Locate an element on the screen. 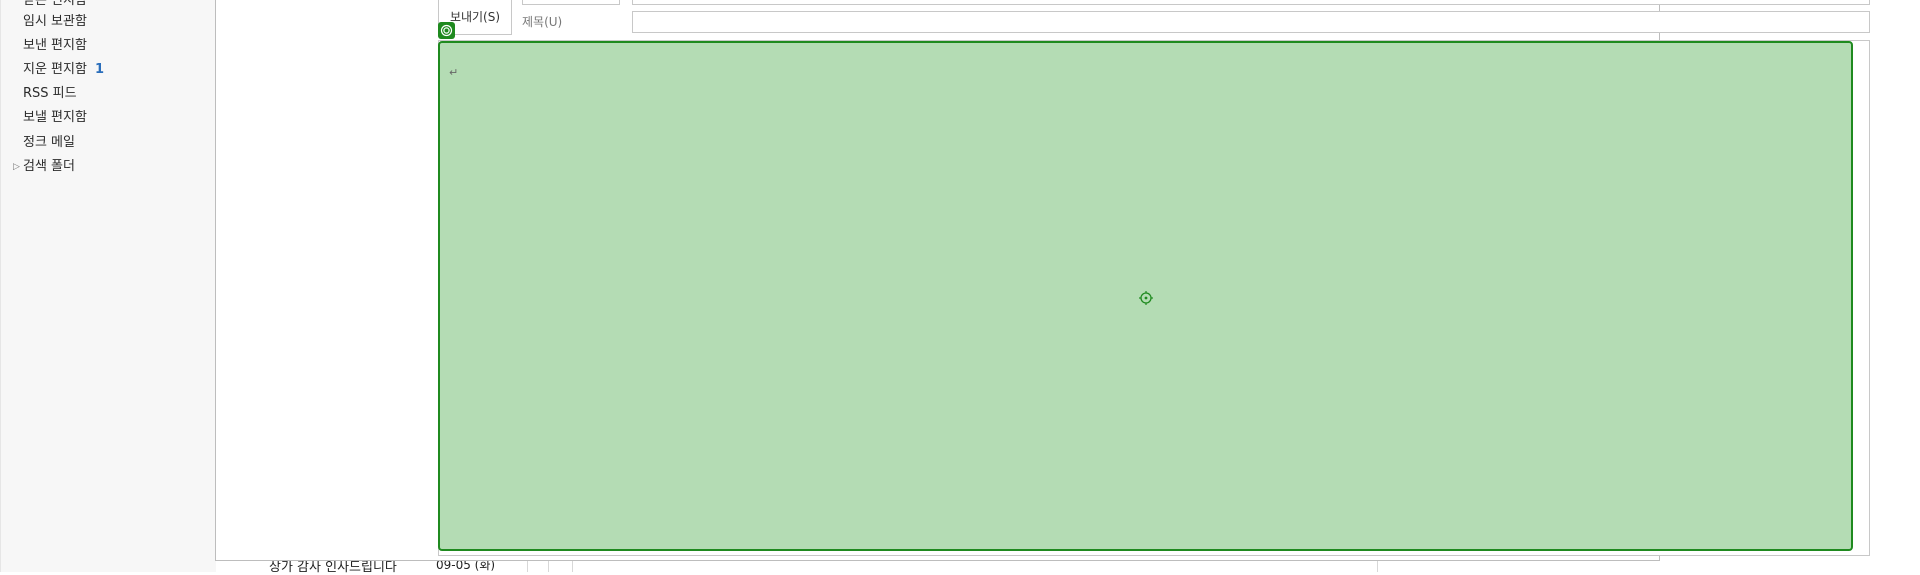  folder-drafts: 임시 보관함 is located at coordinates (55, 22).